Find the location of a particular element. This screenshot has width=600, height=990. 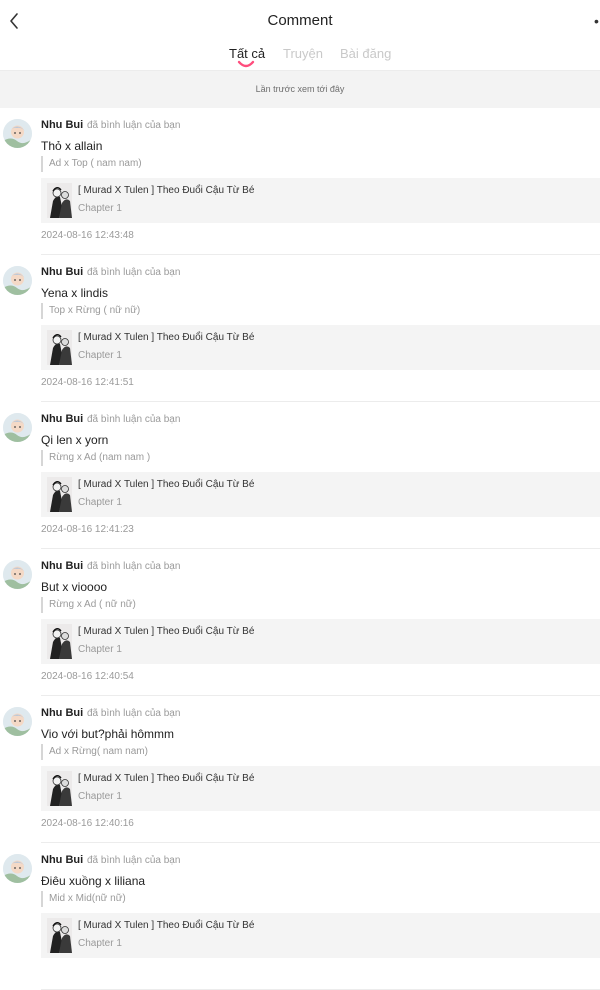

tab-stories: Truyện is located at coordinates (303, 53).